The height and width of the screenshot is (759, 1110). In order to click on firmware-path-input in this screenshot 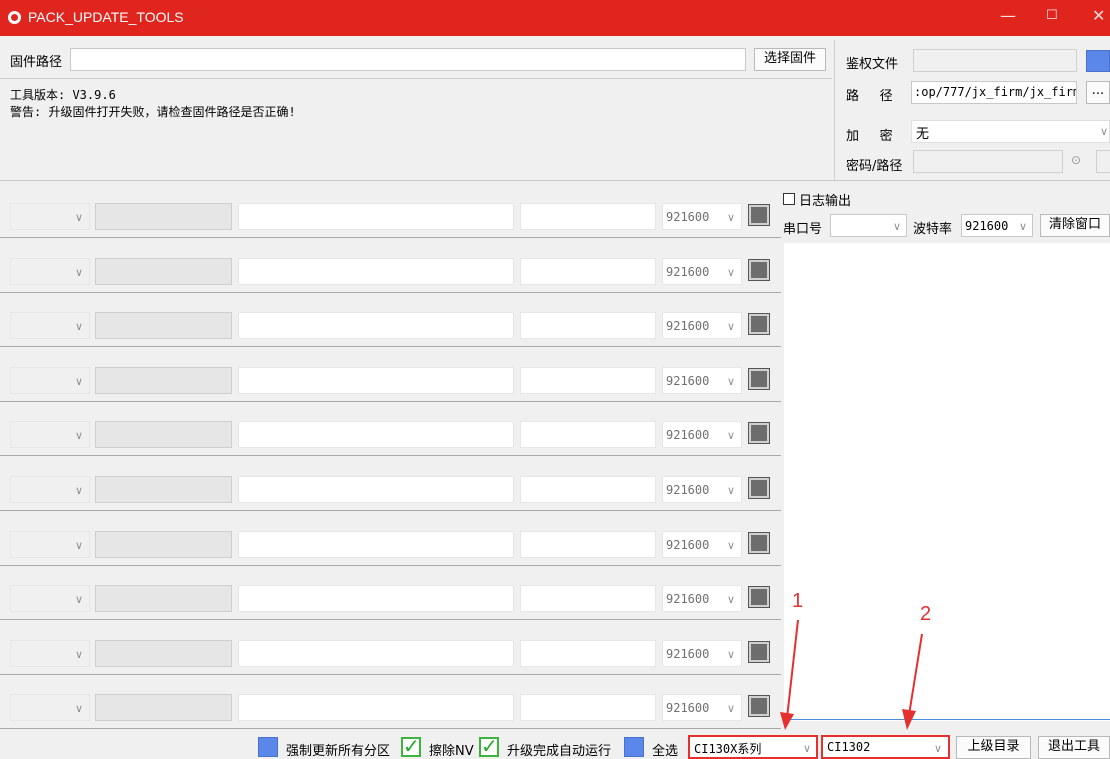, I will do `click(408, 59)`.